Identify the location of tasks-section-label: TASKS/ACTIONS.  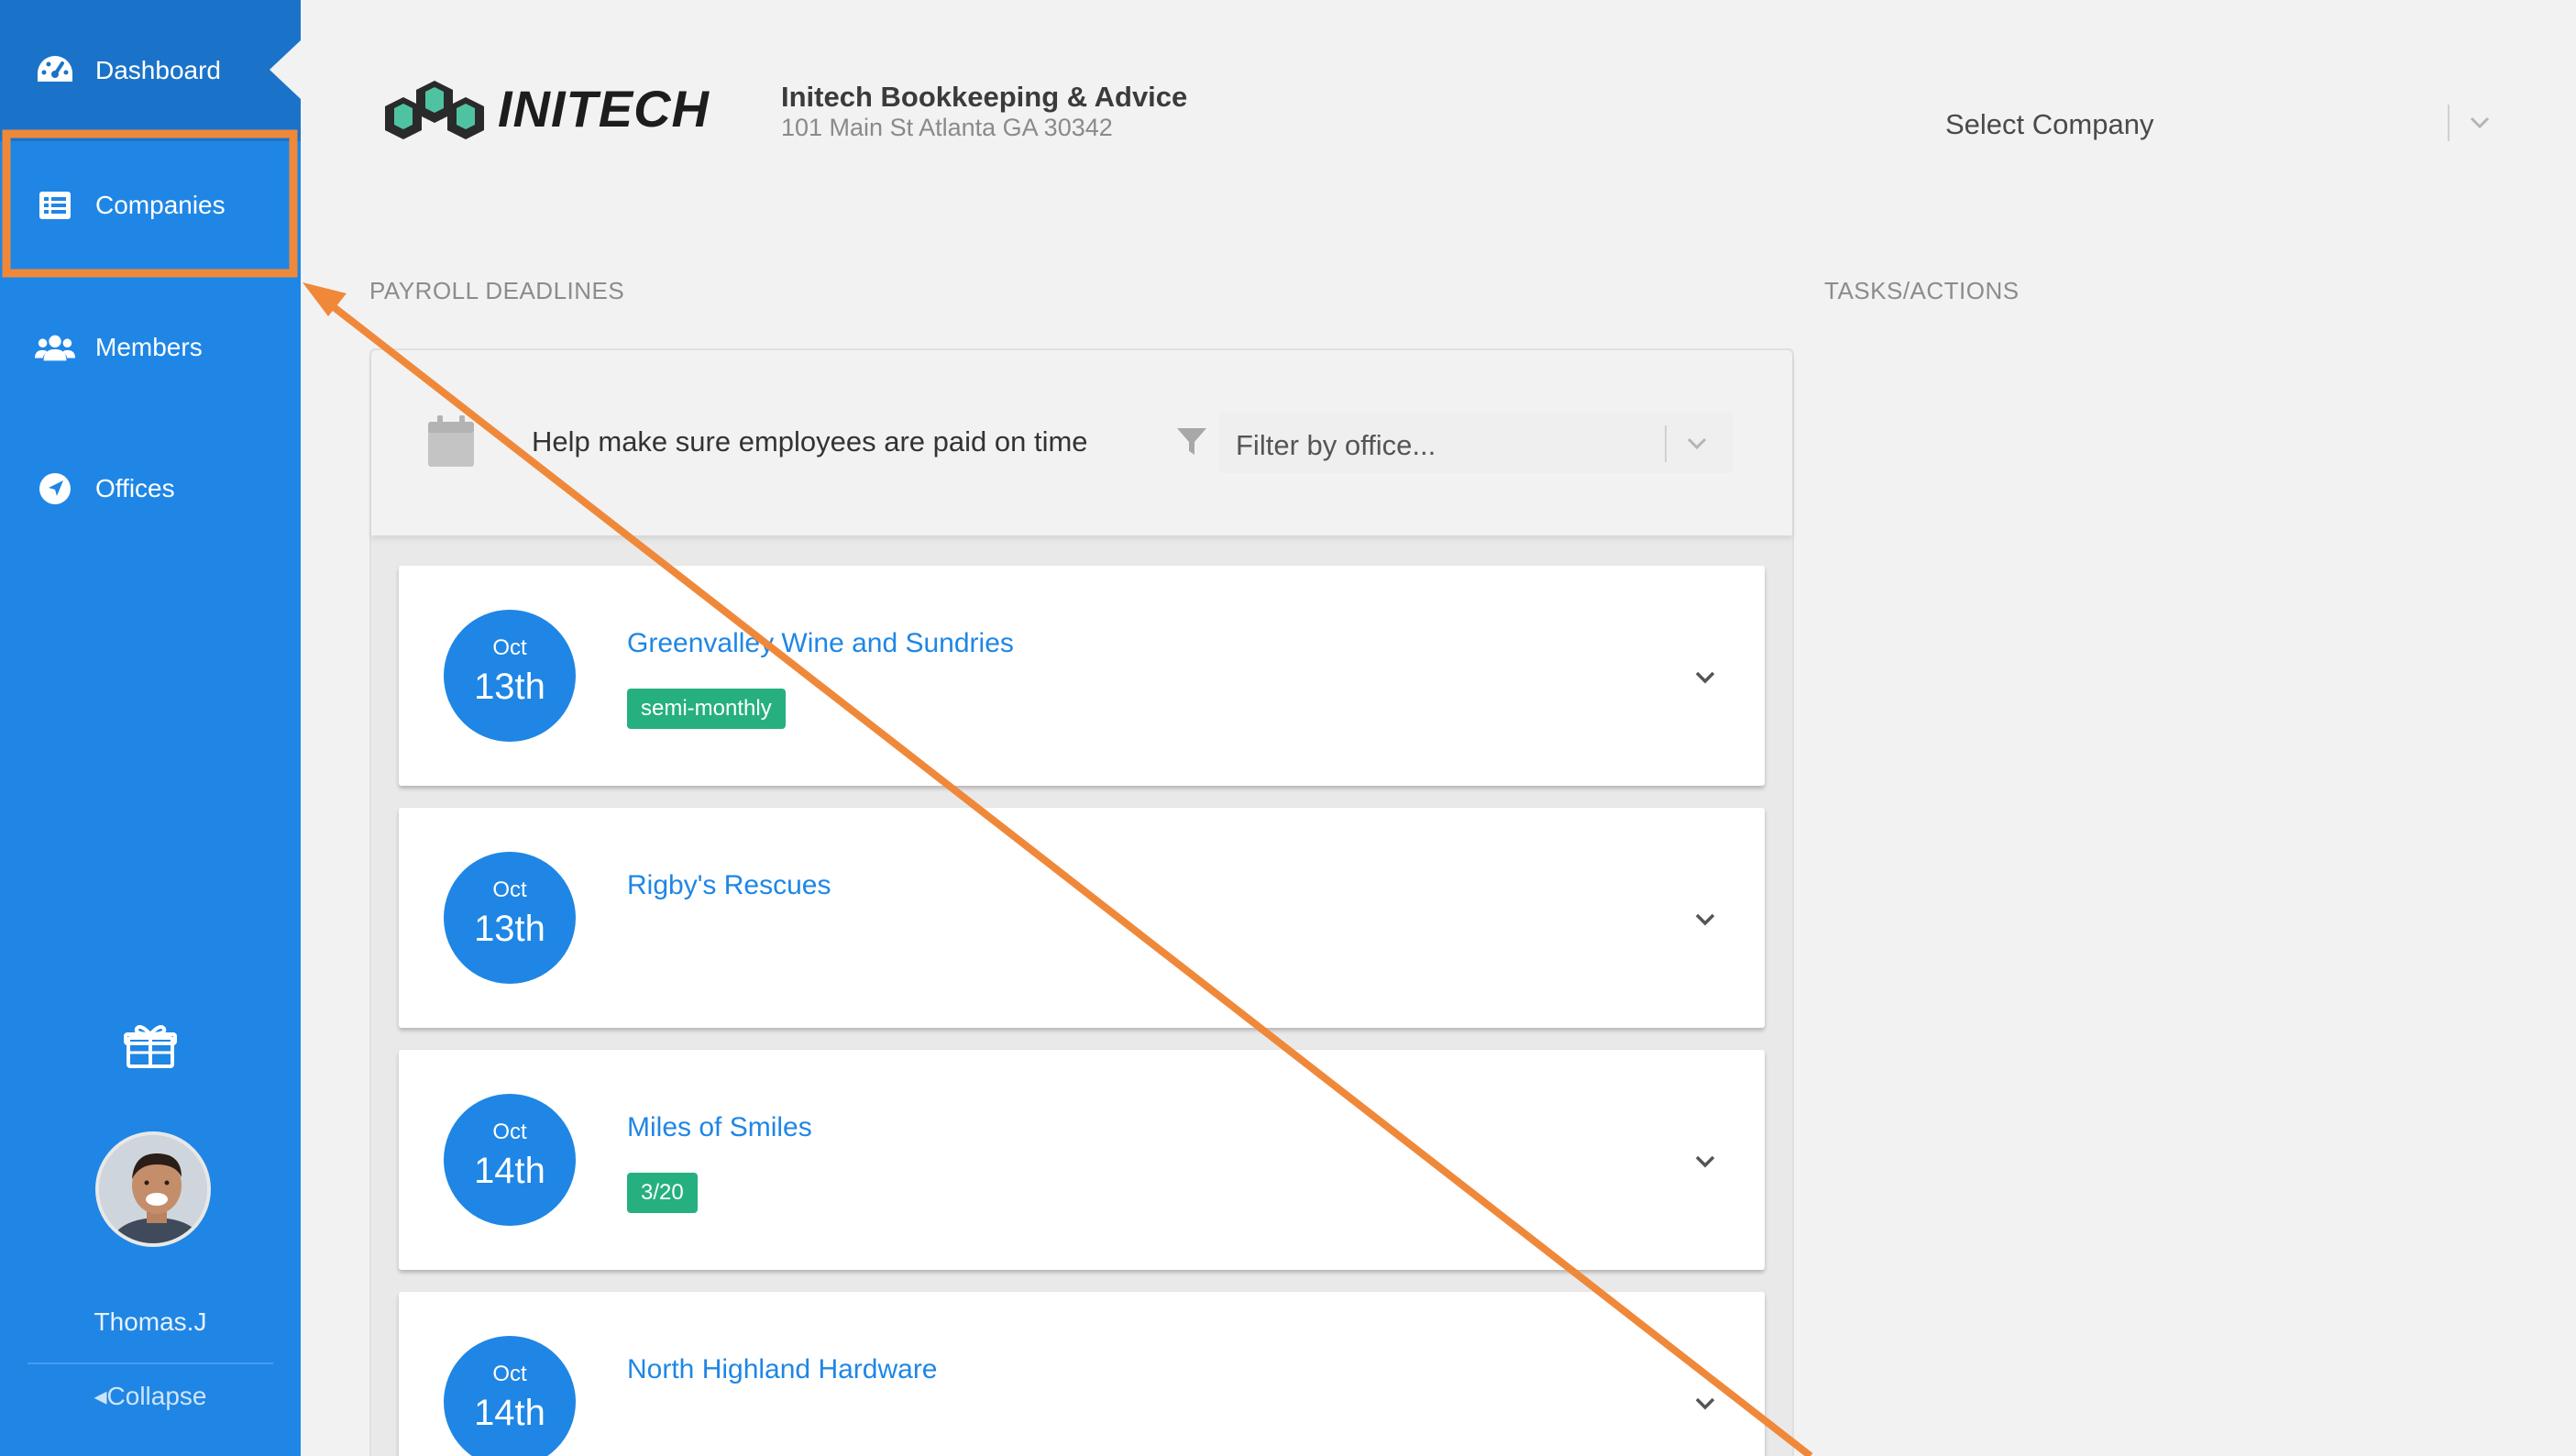
(1922, 290).